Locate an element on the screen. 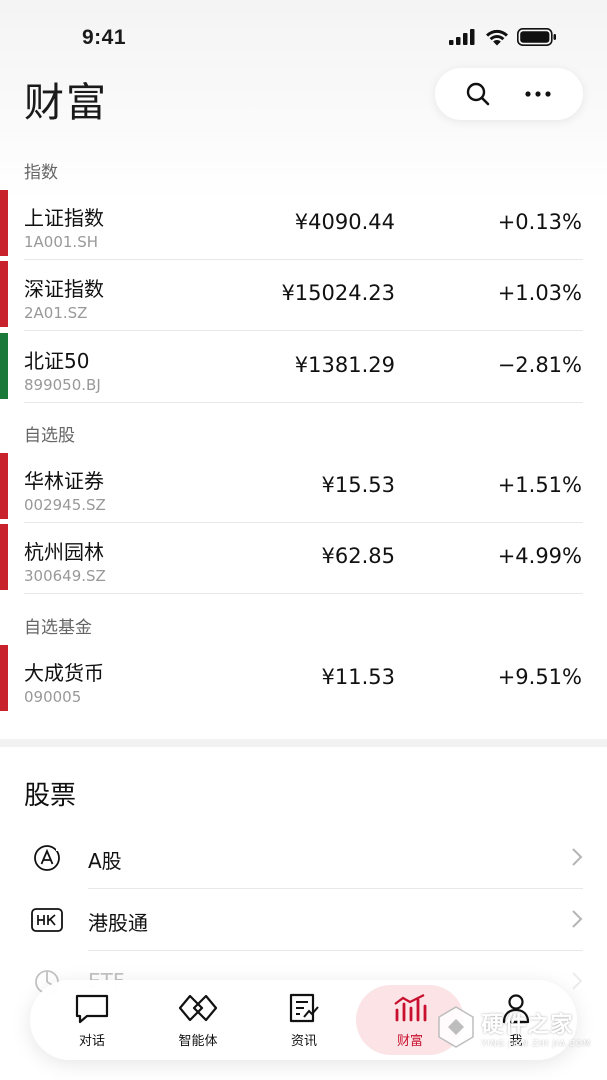 The image size is (607, 1080). status-icons is located at coordinates (503, 37).